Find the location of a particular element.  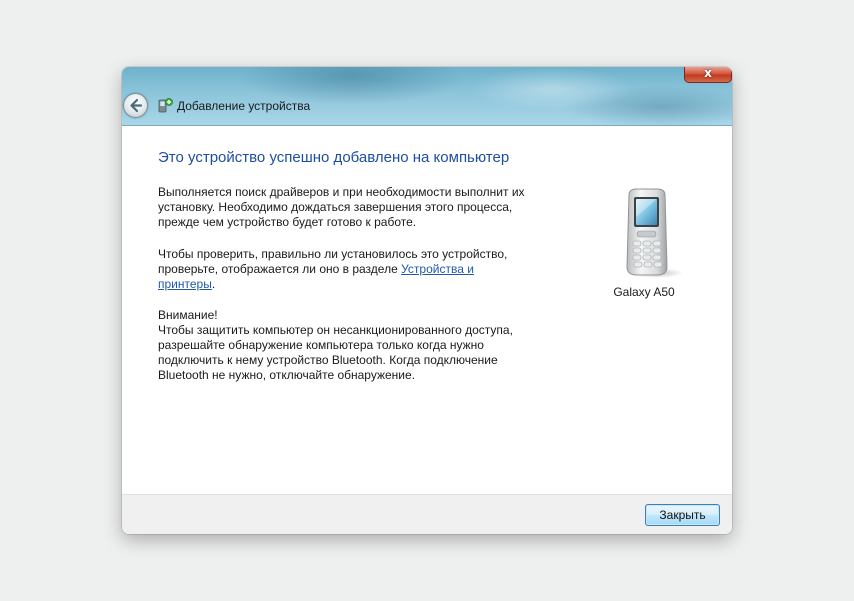

devices-and-printers-link: Устройства и is located at coordinates (437, 269).